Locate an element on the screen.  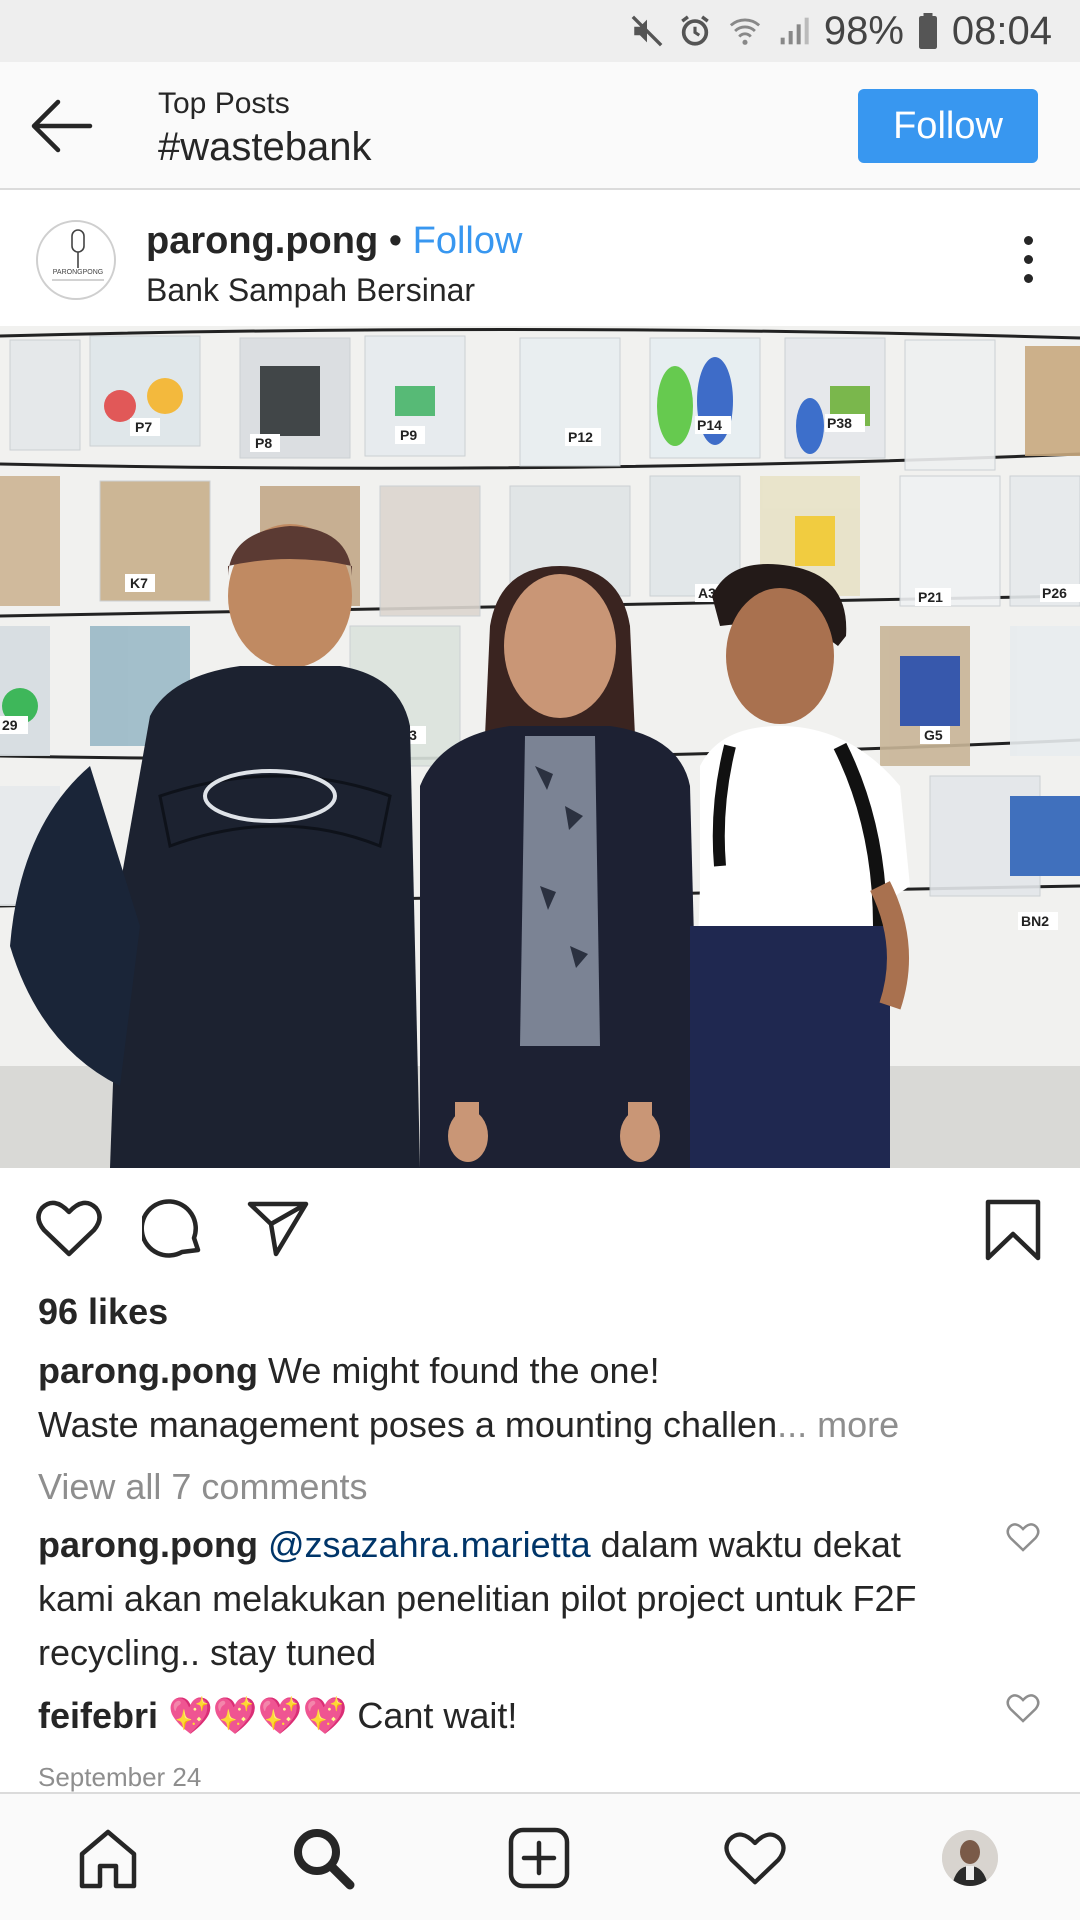
avatar-logo-text: PARONGPONG is located at coordinates (78, 272).